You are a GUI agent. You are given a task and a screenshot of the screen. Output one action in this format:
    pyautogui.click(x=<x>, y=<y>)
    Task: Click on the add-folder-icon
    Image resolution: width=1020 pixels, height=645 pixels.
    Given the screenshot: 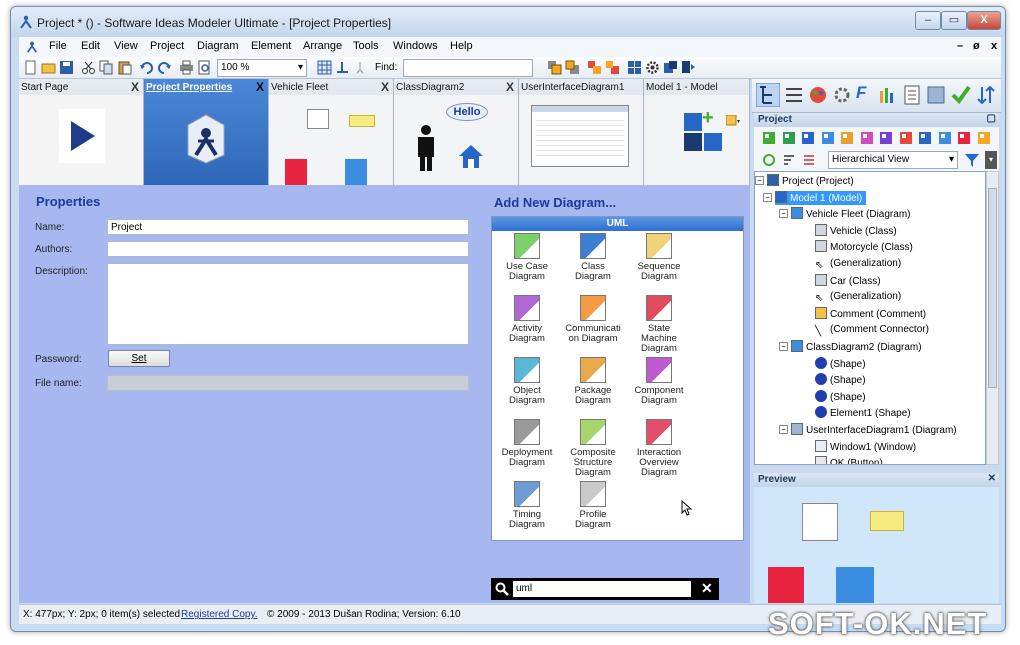 What is the action you would take?
    pyautogui.click(x=984, y=138)
    